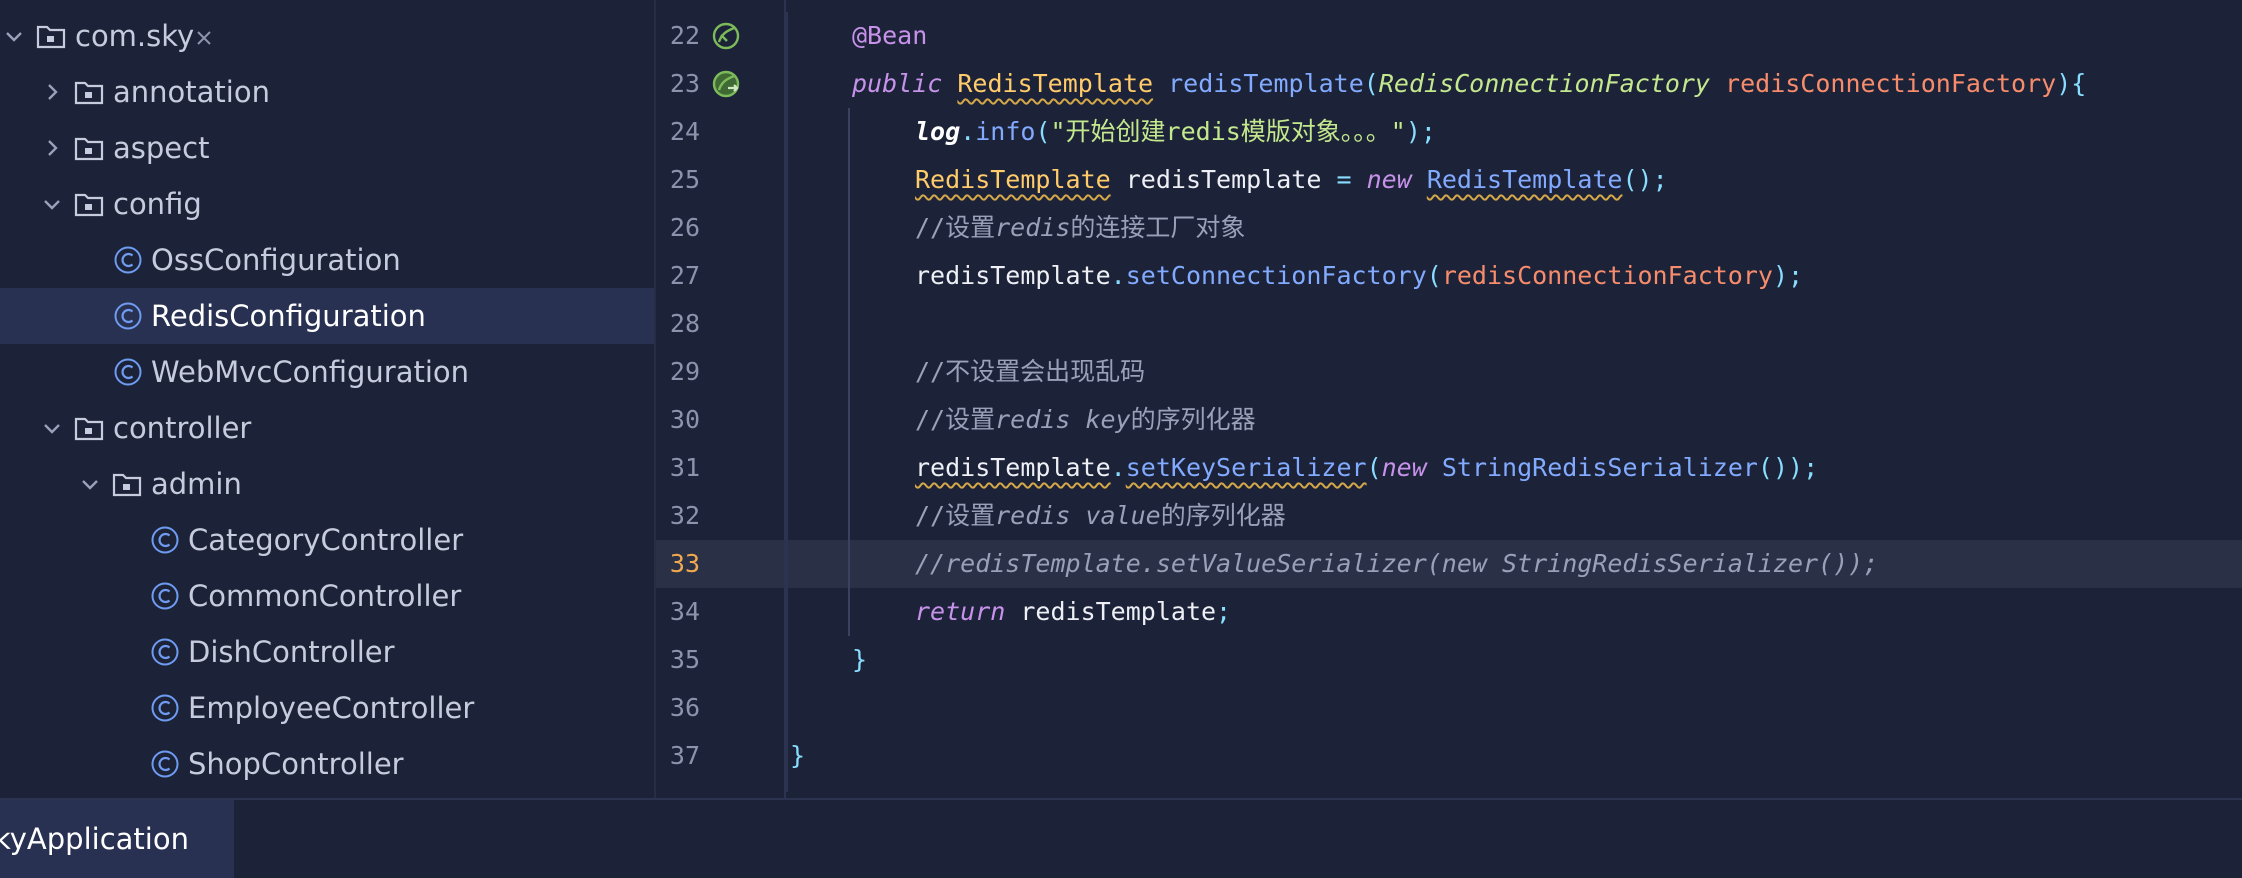 The image size is (2242, 878). What do you see at coordinates (1005, 131) in the screenshot?
I see `method-call-token: info` at bounding box center [1005, 131].